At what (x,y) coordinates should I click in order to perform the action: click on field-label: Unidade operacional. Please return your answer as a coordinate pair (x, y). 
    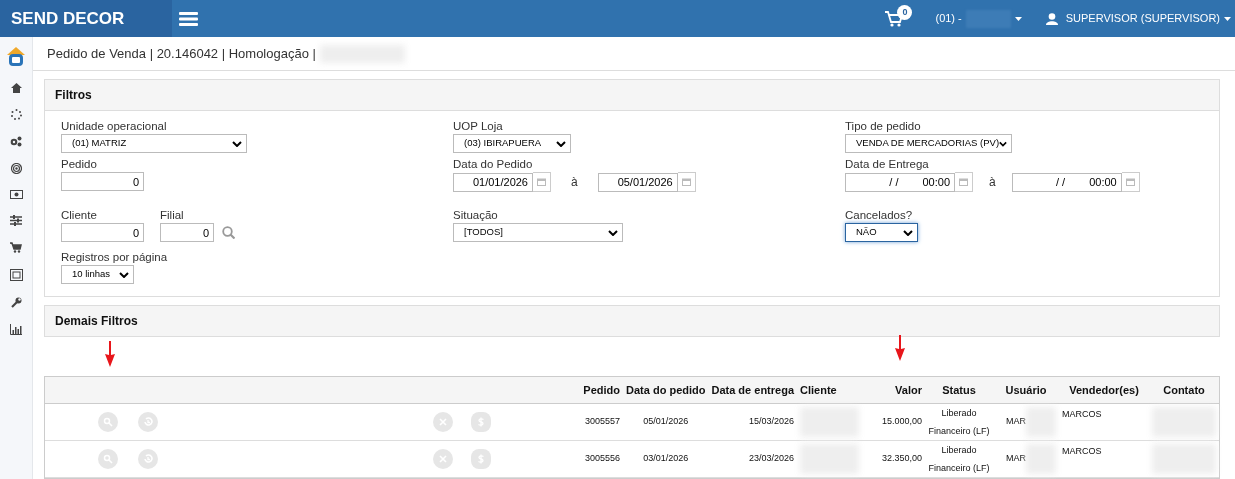
    Looking at the image, I should click on (114, 126).